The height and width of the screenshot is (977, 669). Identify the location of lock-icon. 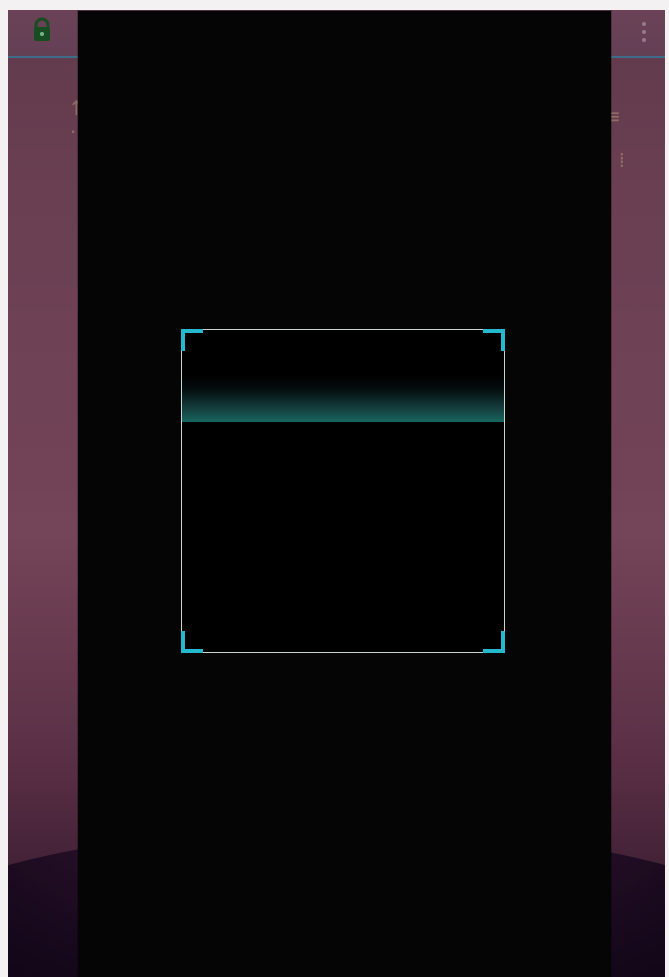
(42, 31).